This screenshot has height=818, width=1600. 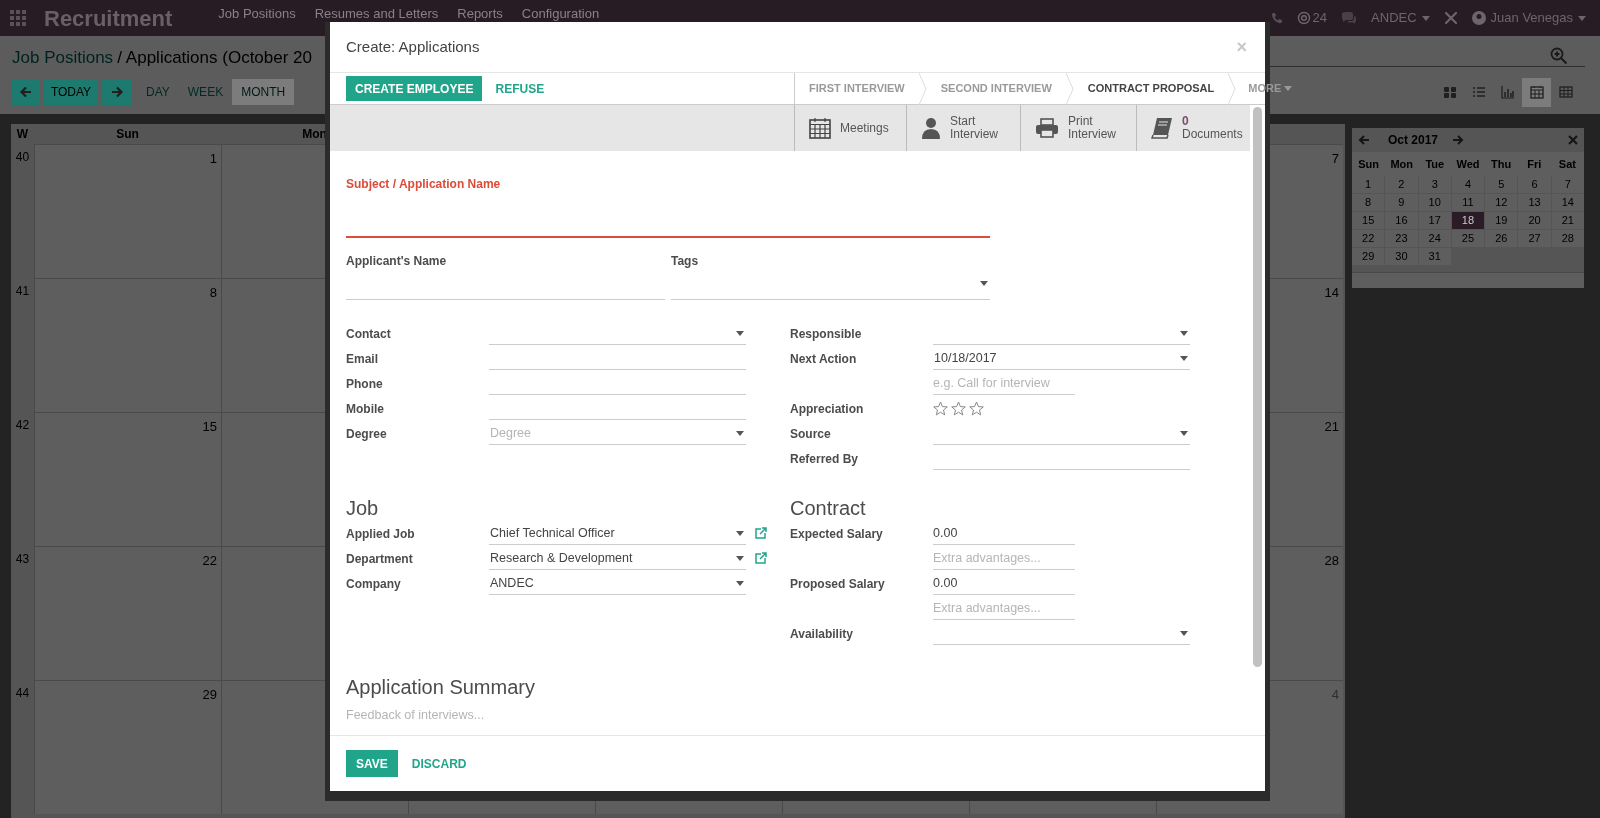 I want to click on apps-grid-icon, so click(x=18, y=18).